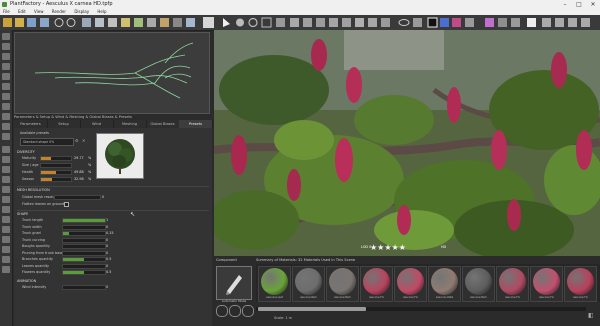 The width and height of the screenshot is (600, 326). What do you see at coordinates (79, 179) in the screenshot?
I see `season-value: 32.98` at bounding box center [79, 179].